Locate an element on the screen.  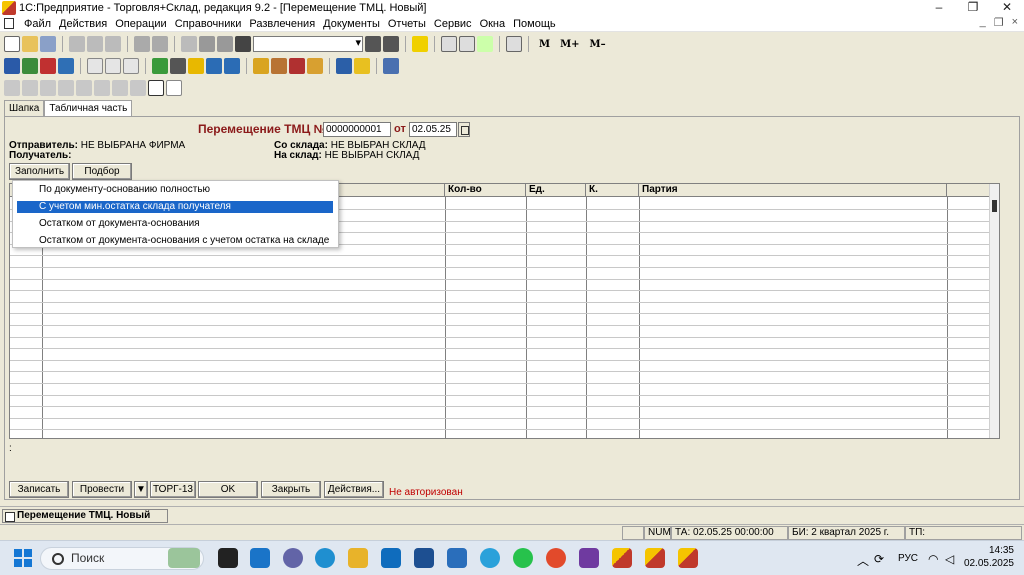
1c-app-icon-2 is located at coordinates (655, 558).